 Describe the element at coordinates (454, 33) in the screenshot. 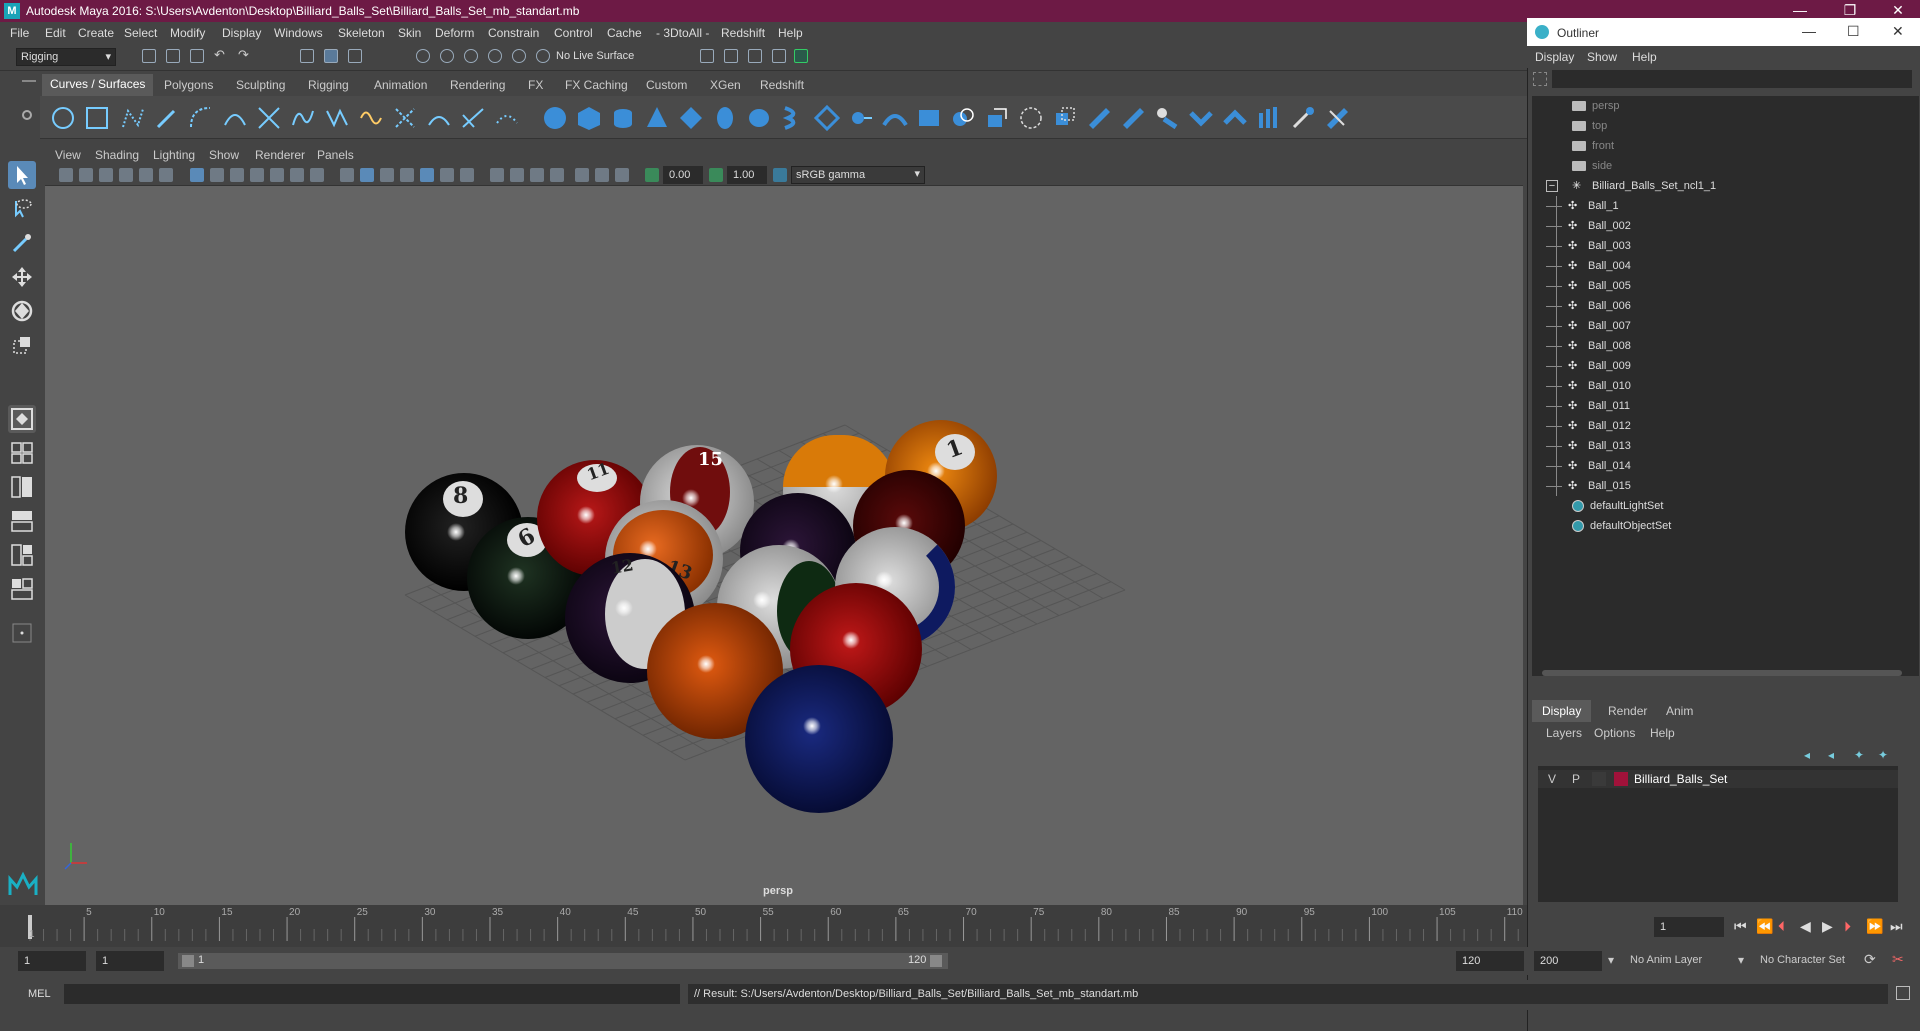

I see `menu-deform: Deform` at that location.